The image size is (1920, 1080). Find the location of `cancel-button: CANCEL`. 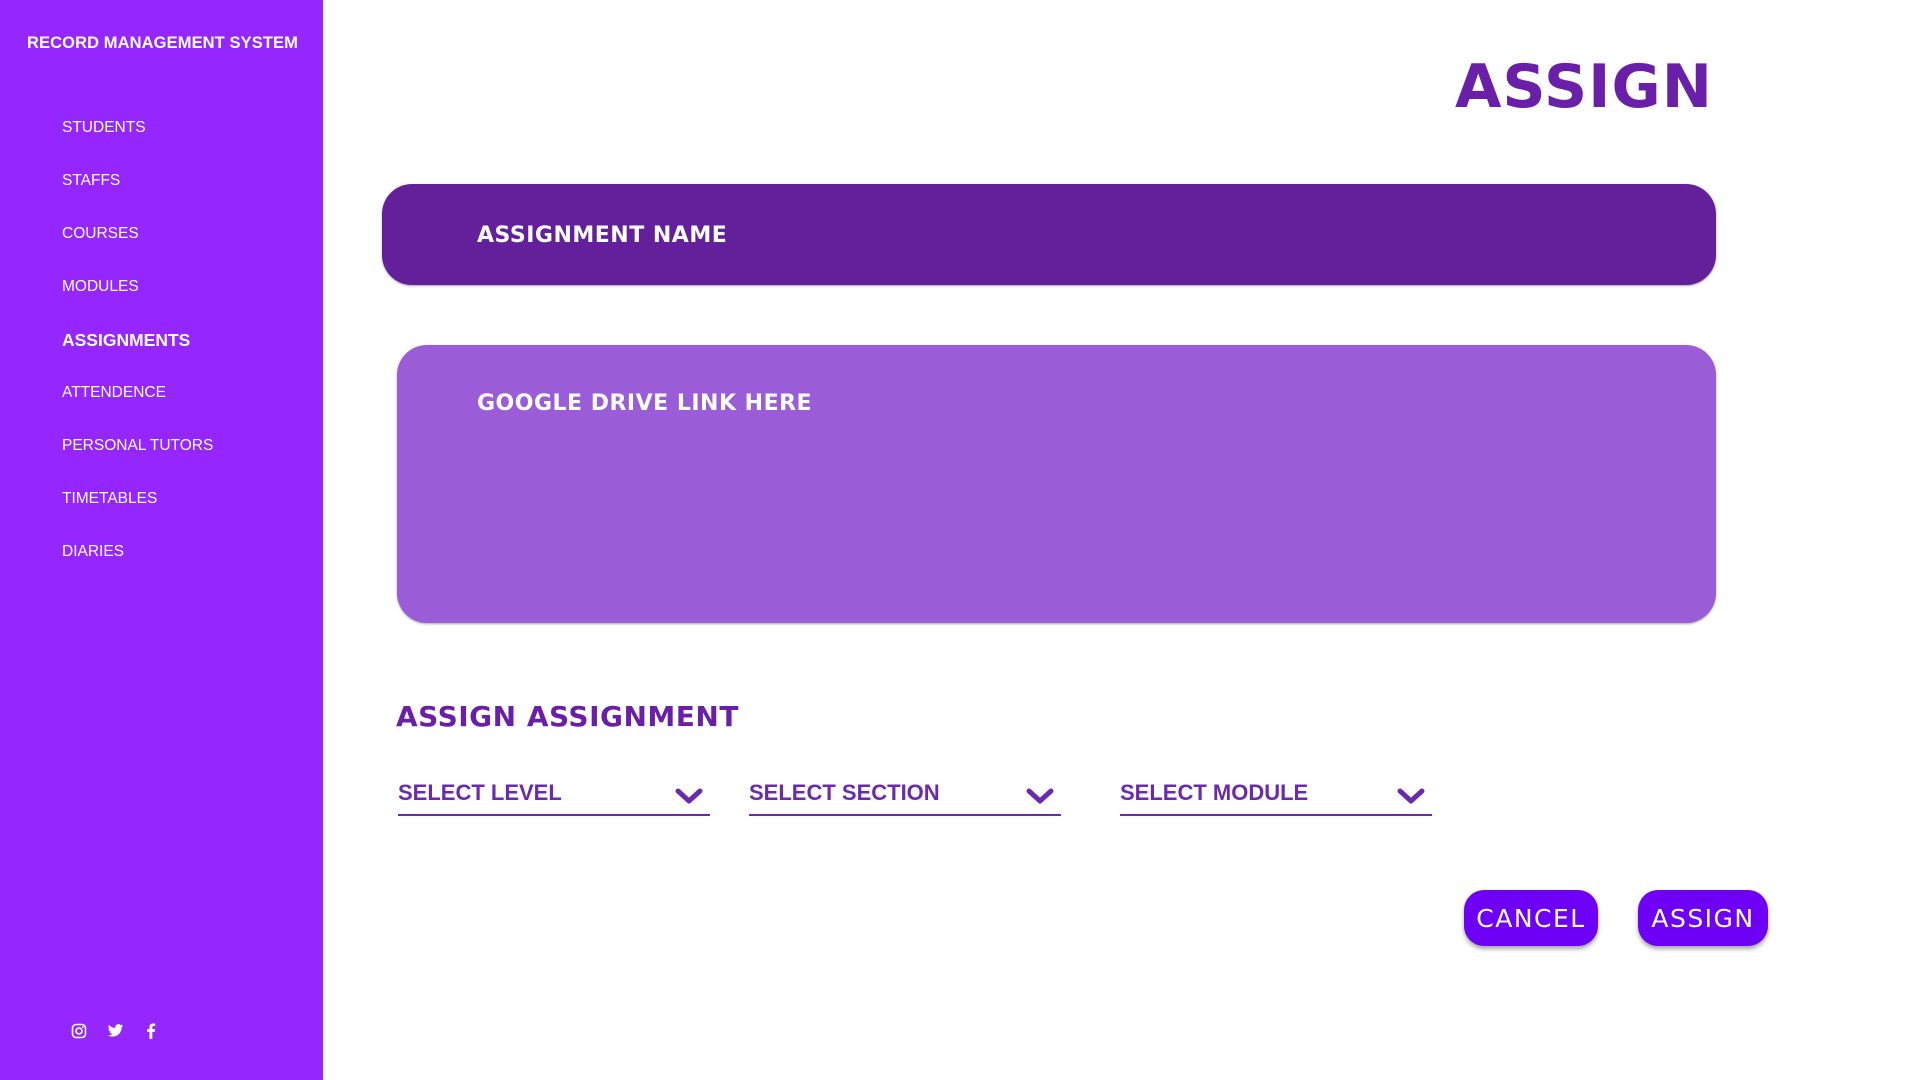

cancel-button: CANCEL is located at coordinates (1531, 918).